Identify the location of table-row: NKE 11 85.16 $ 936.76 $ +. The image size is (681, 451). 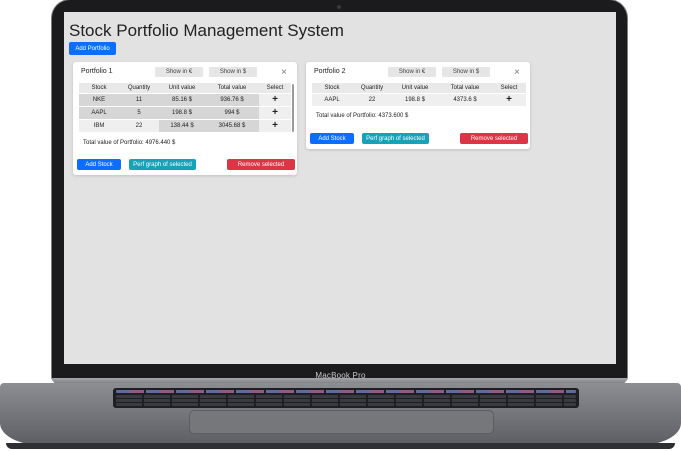
(185, 100).